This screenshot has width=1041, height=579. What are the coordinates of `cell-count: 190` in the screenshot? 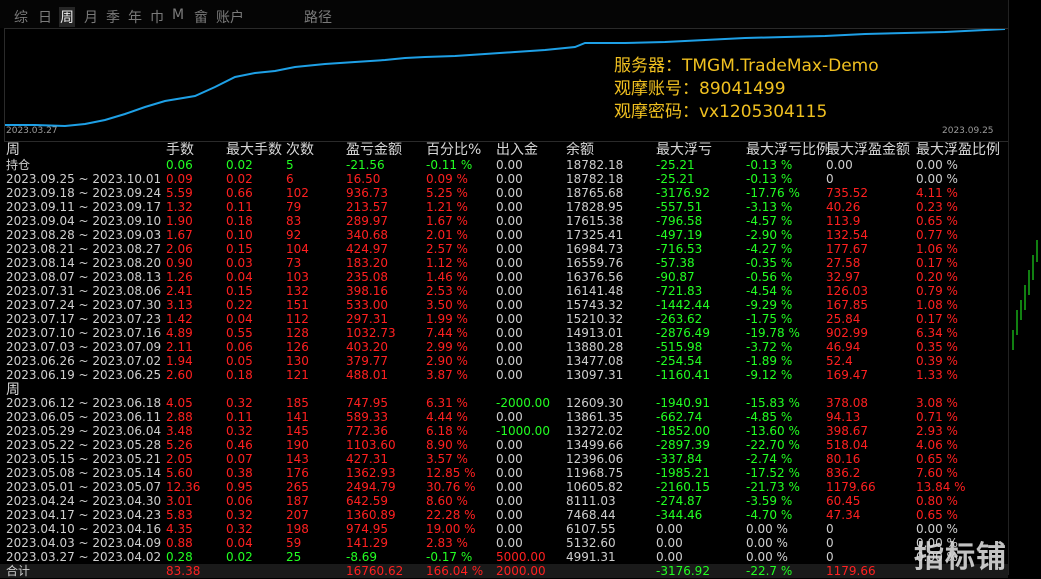 It's located at (297, 445).